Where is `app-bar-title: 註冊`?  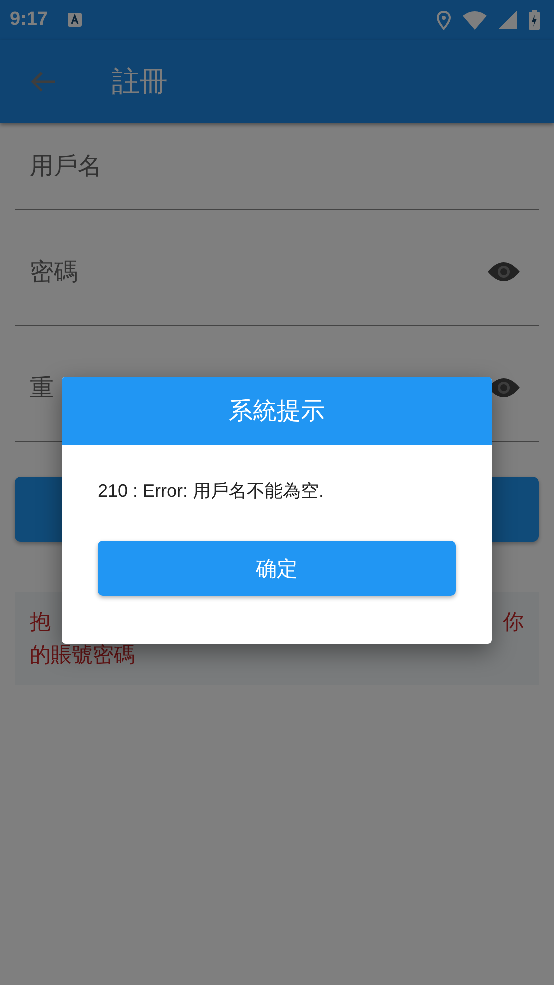 app-bar-title: 註冊 is located at coordinates (140, 82).